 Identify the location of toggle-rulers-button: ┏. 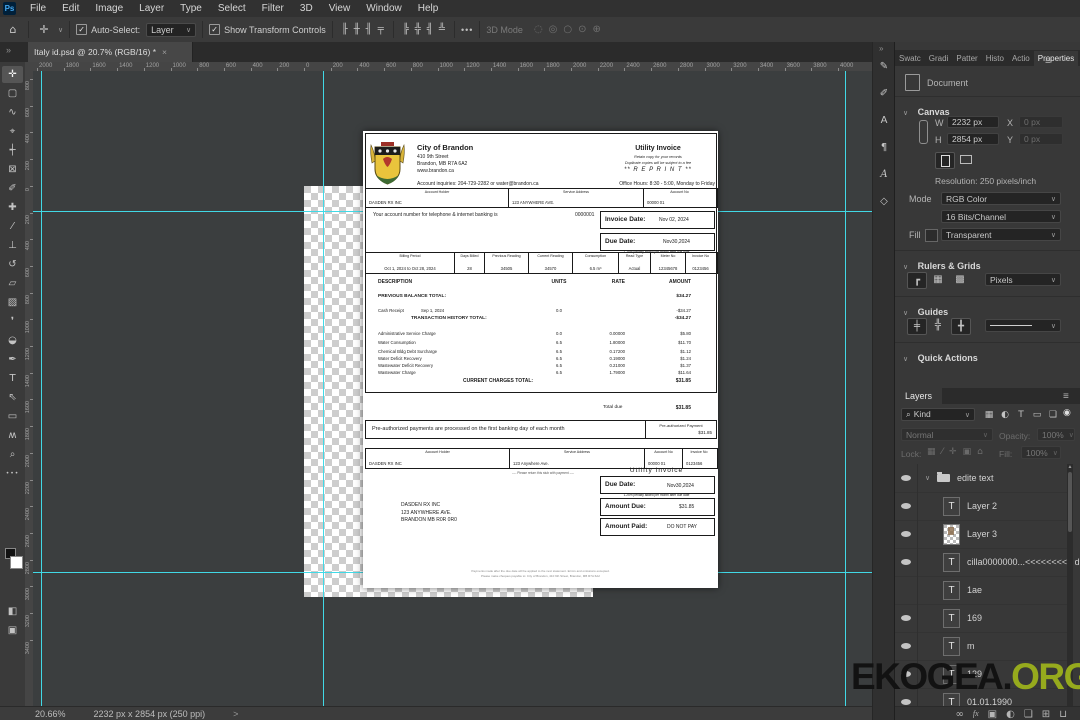
(917, 280).